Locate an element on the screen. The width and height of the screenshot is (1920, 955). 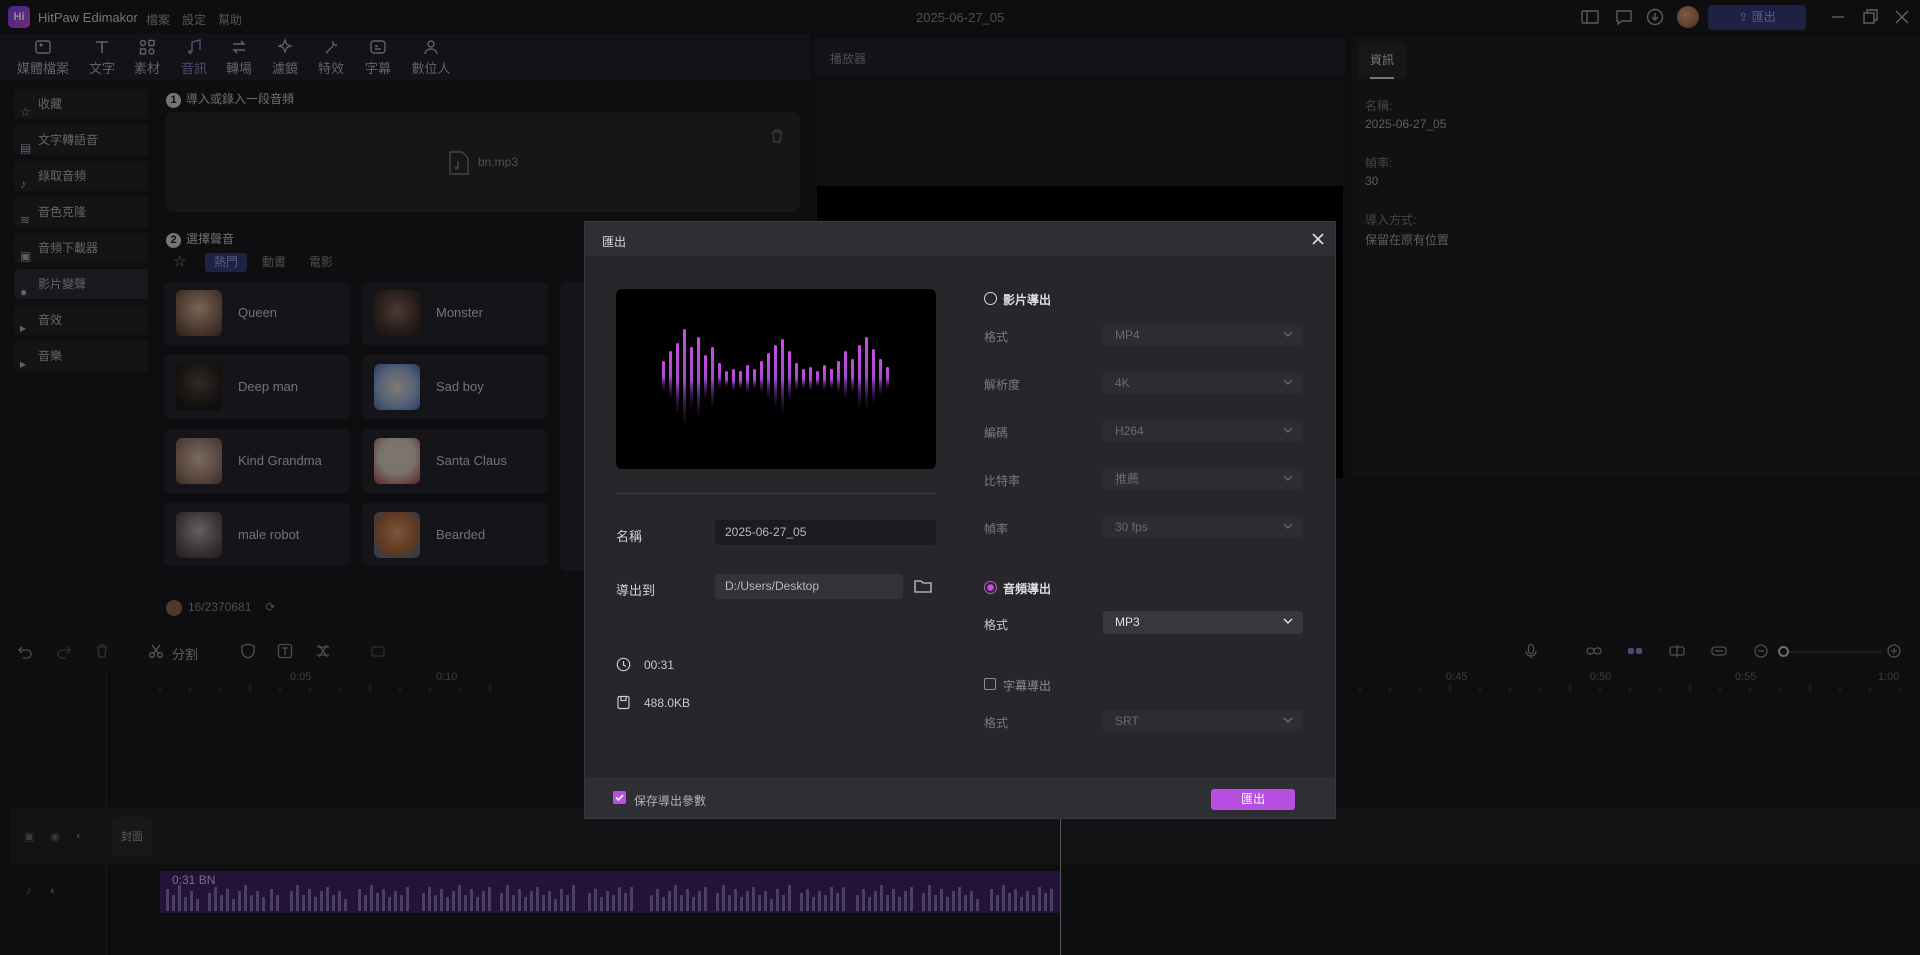
framerate-select: 30 fps is located at coordinates (1203, 527).